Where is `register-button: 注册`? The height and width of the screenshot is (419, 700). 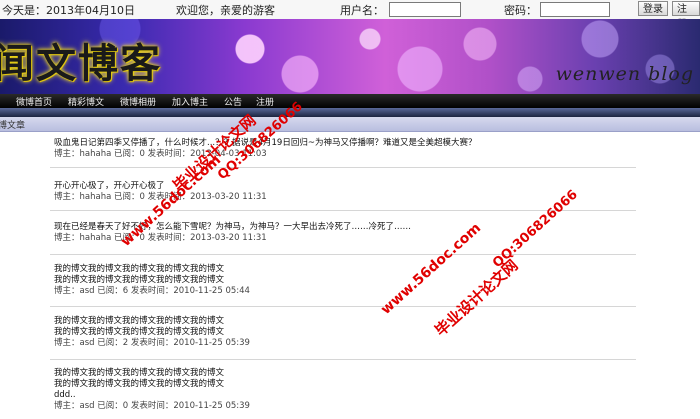 register-button: 注册 is located at coordinates (686, 15).